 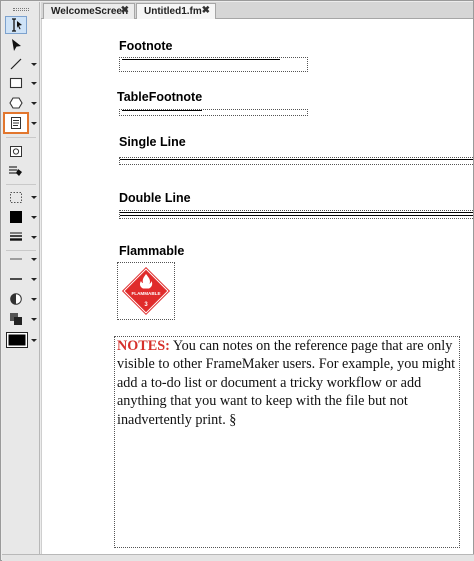 What do you see at coordinates (146, 46) in the screenshot?
I see `heading-footnote: Footnote` at bounding box center [146, 46].